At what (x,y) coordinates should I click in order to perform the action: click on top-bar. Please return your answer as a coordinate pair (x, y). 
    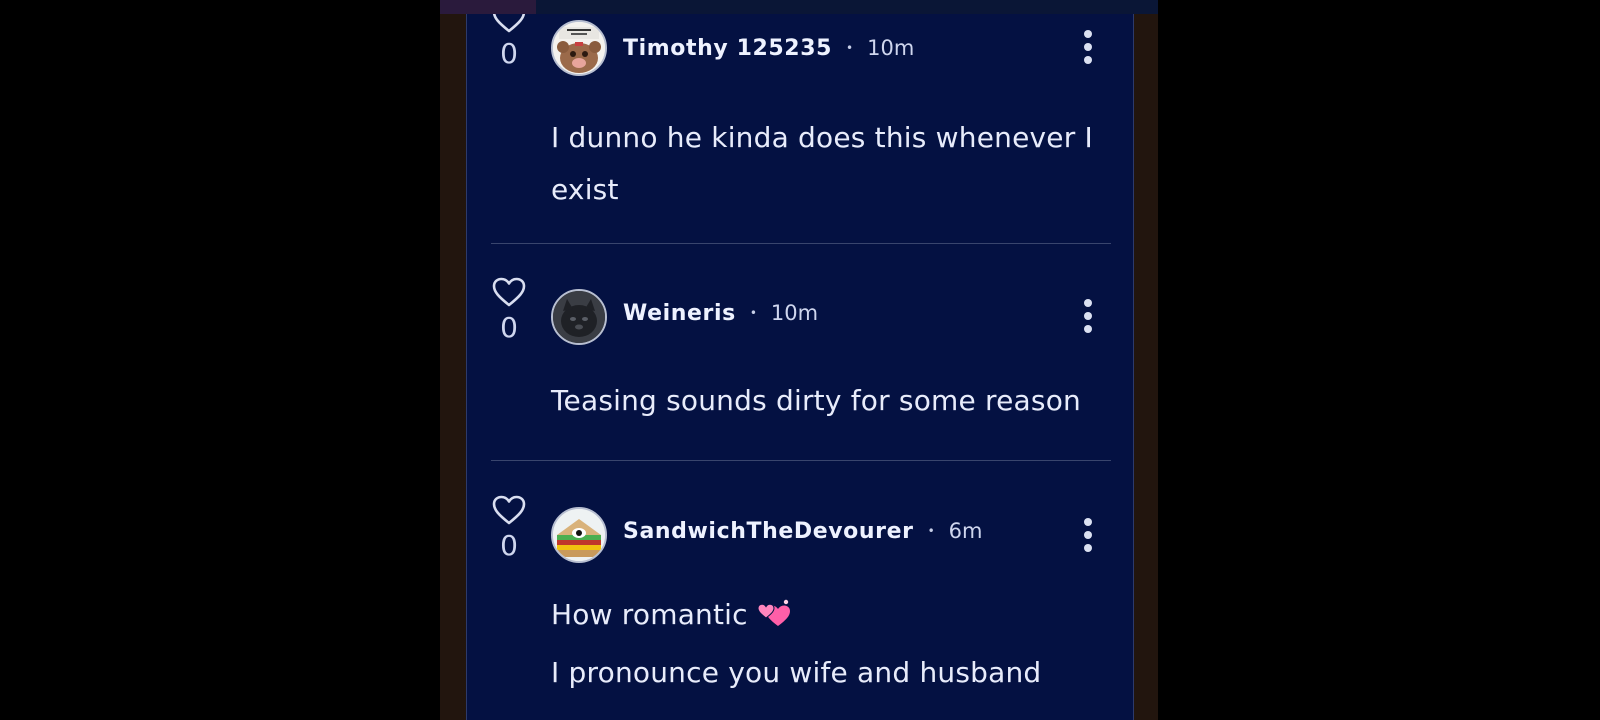
    Looking at the image, I should click on (799, 7).